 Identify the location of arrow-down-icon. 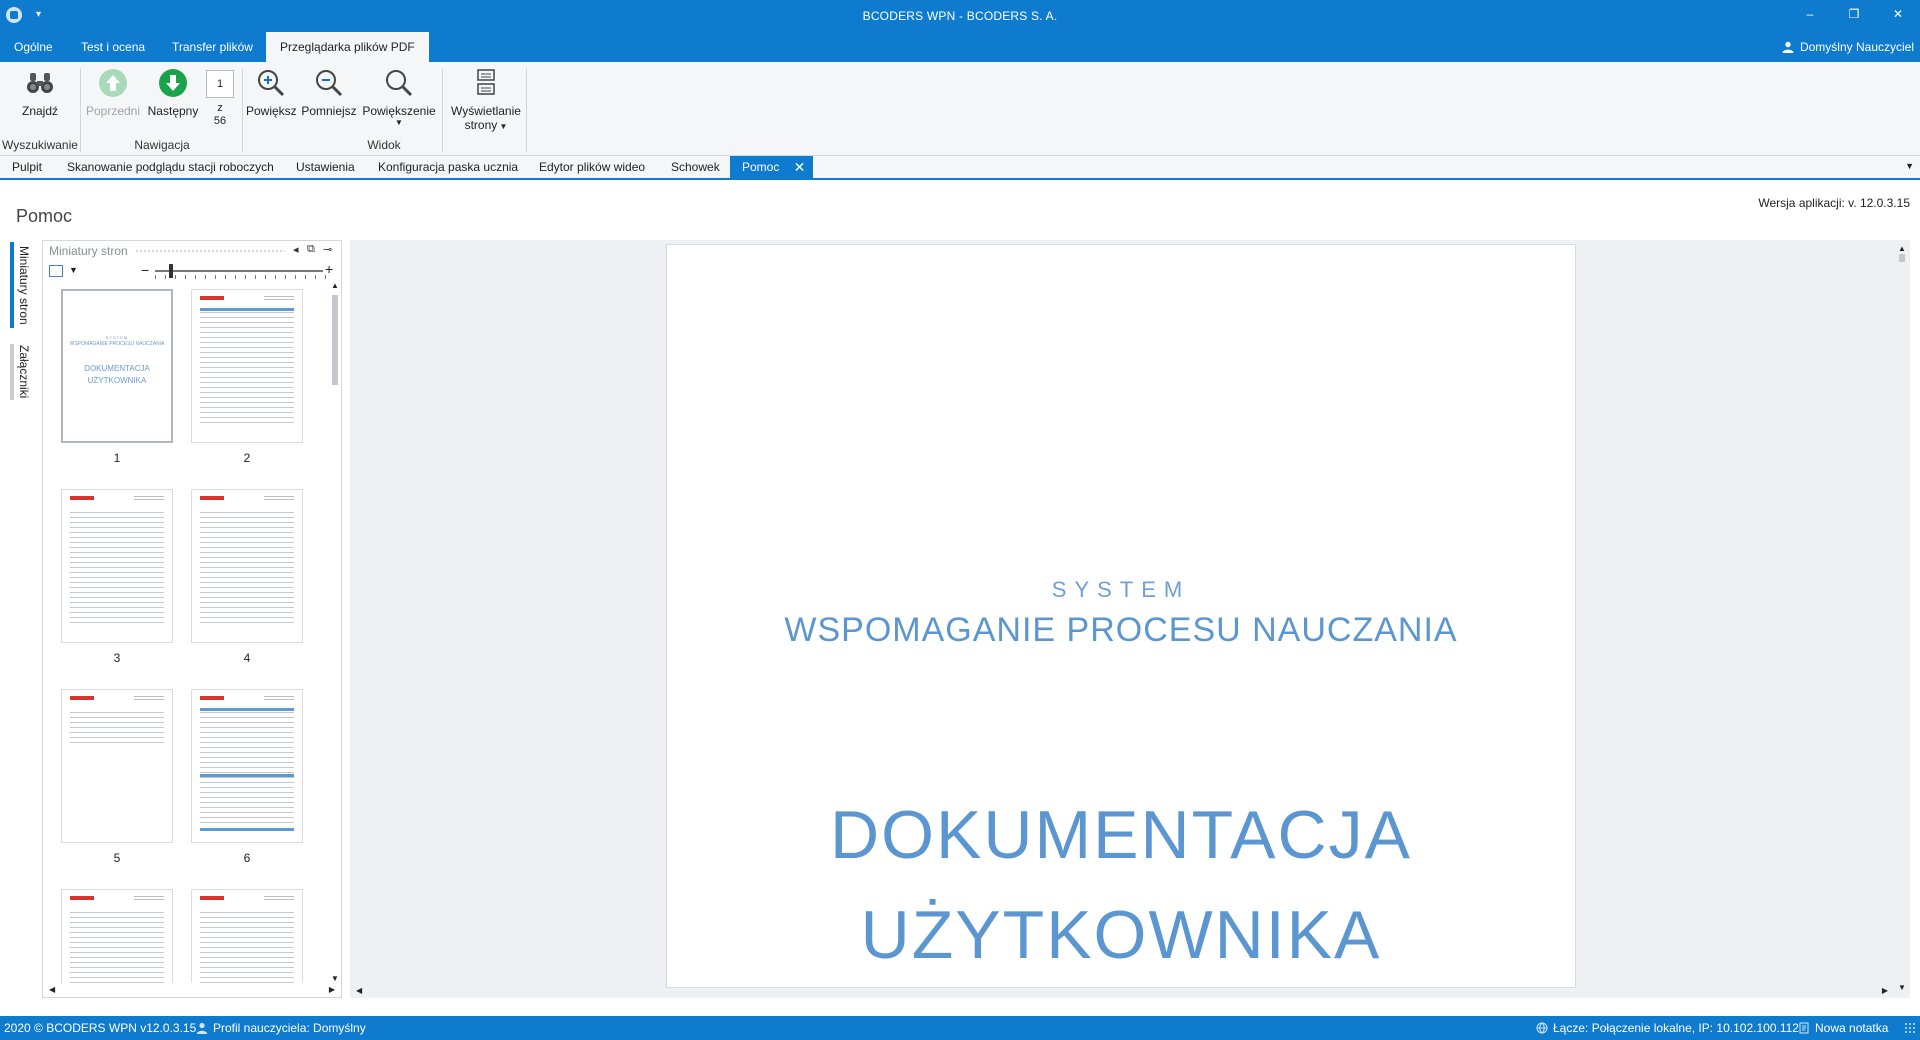
(173, 83).